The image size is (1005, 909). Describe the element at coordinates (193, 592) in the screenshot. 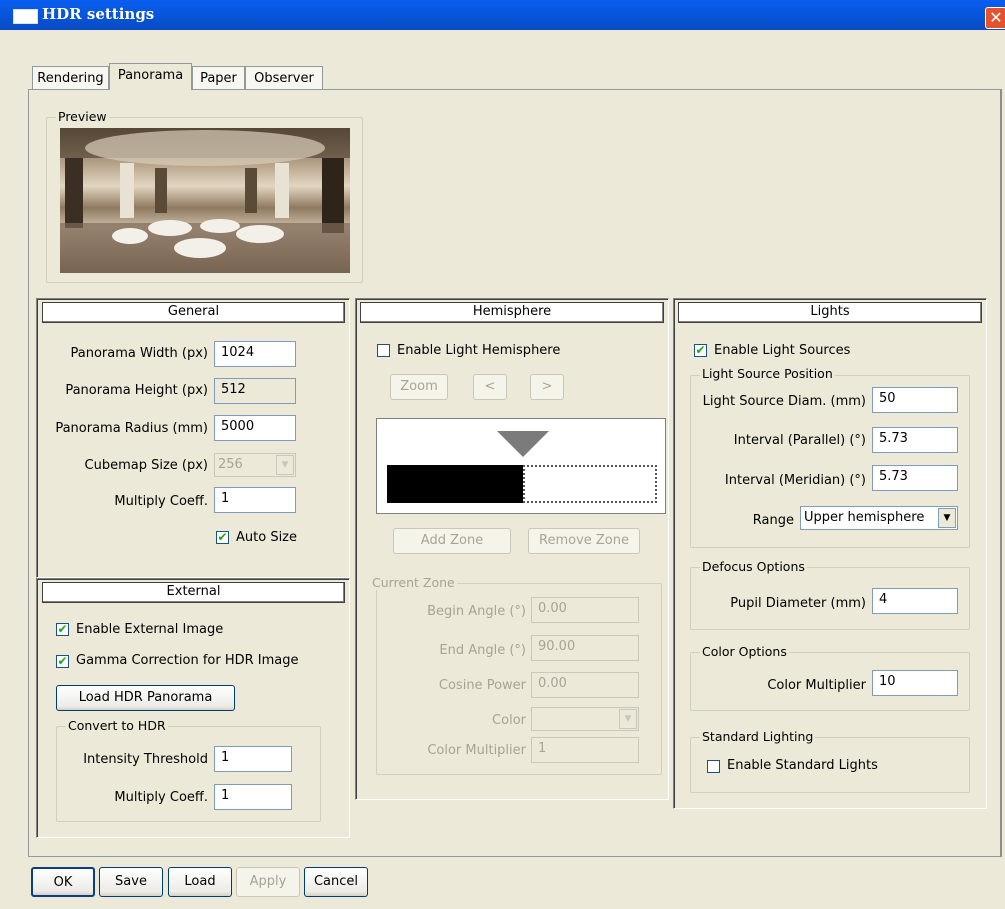

I see `external-header: External` at that location.